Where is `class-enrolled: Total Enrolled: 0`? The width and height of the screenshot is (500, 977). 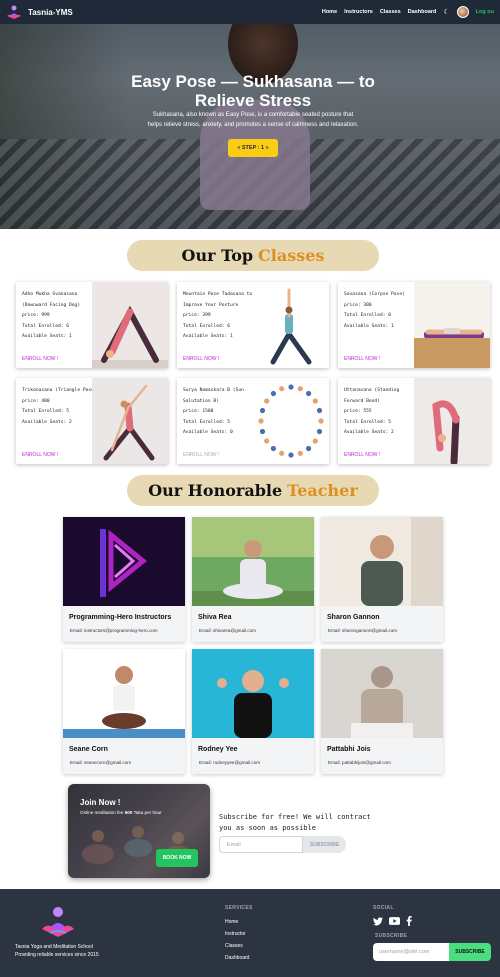 class-enrolled: Total Enrolled: 0 is located at coordinates (368, 315).